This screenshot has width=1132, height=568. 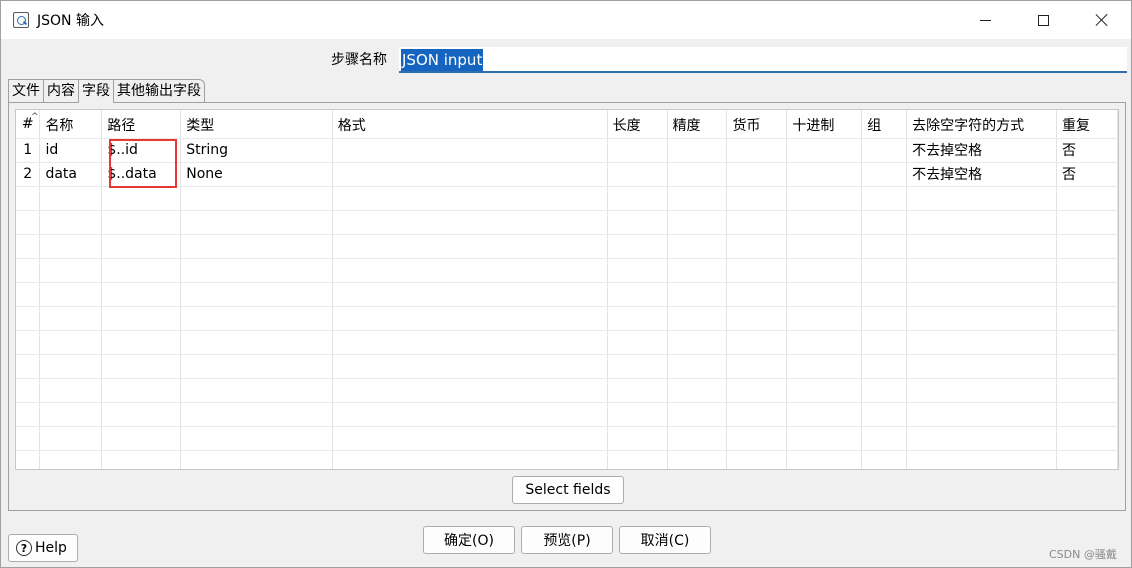 I want to click on cell-currency, so click(x=757, y=150).